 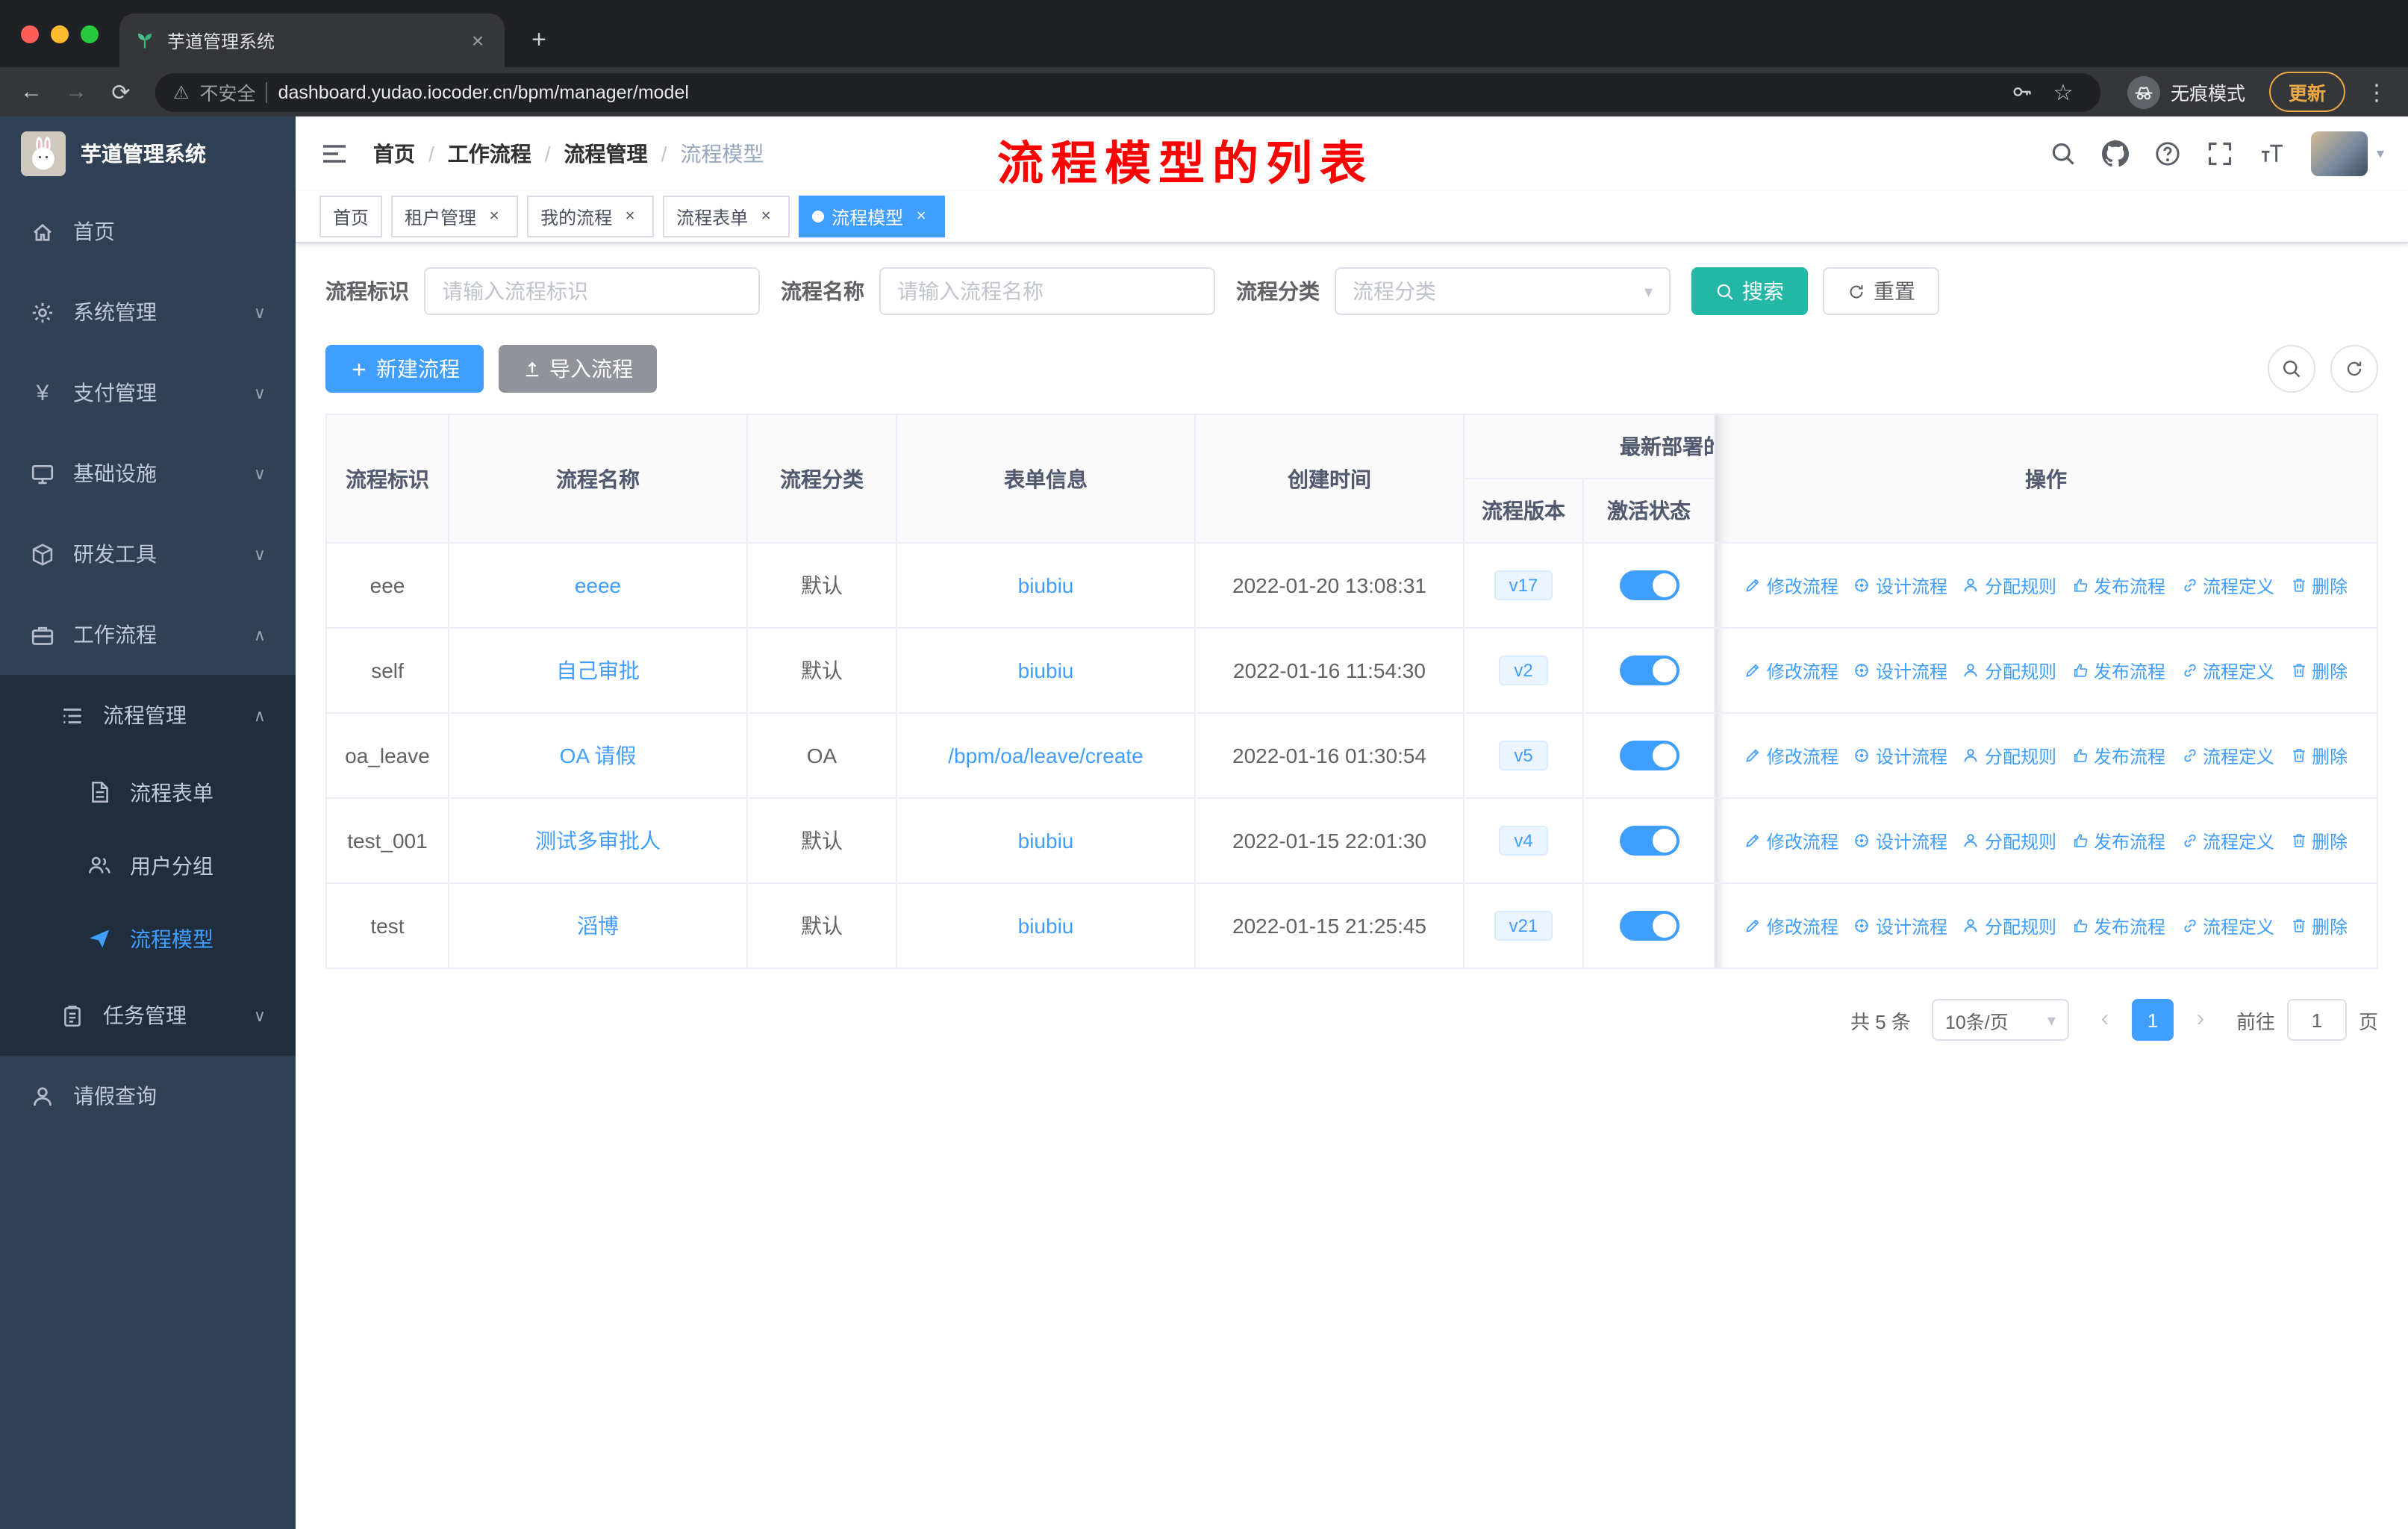 I want to click on next-page-button: ›, so click(x=2200, y=1020).